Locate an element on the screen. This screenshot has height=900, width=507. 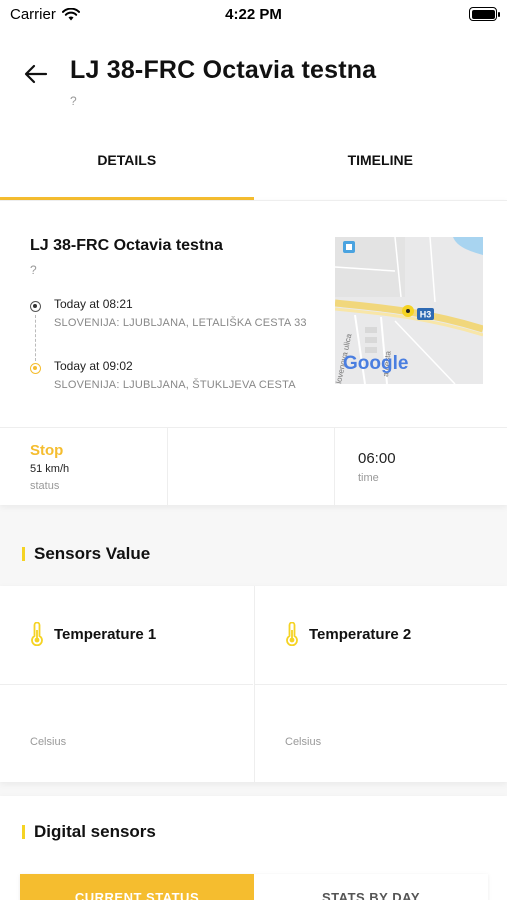
page-subtitle: ? is located at coordinates (73, 101).